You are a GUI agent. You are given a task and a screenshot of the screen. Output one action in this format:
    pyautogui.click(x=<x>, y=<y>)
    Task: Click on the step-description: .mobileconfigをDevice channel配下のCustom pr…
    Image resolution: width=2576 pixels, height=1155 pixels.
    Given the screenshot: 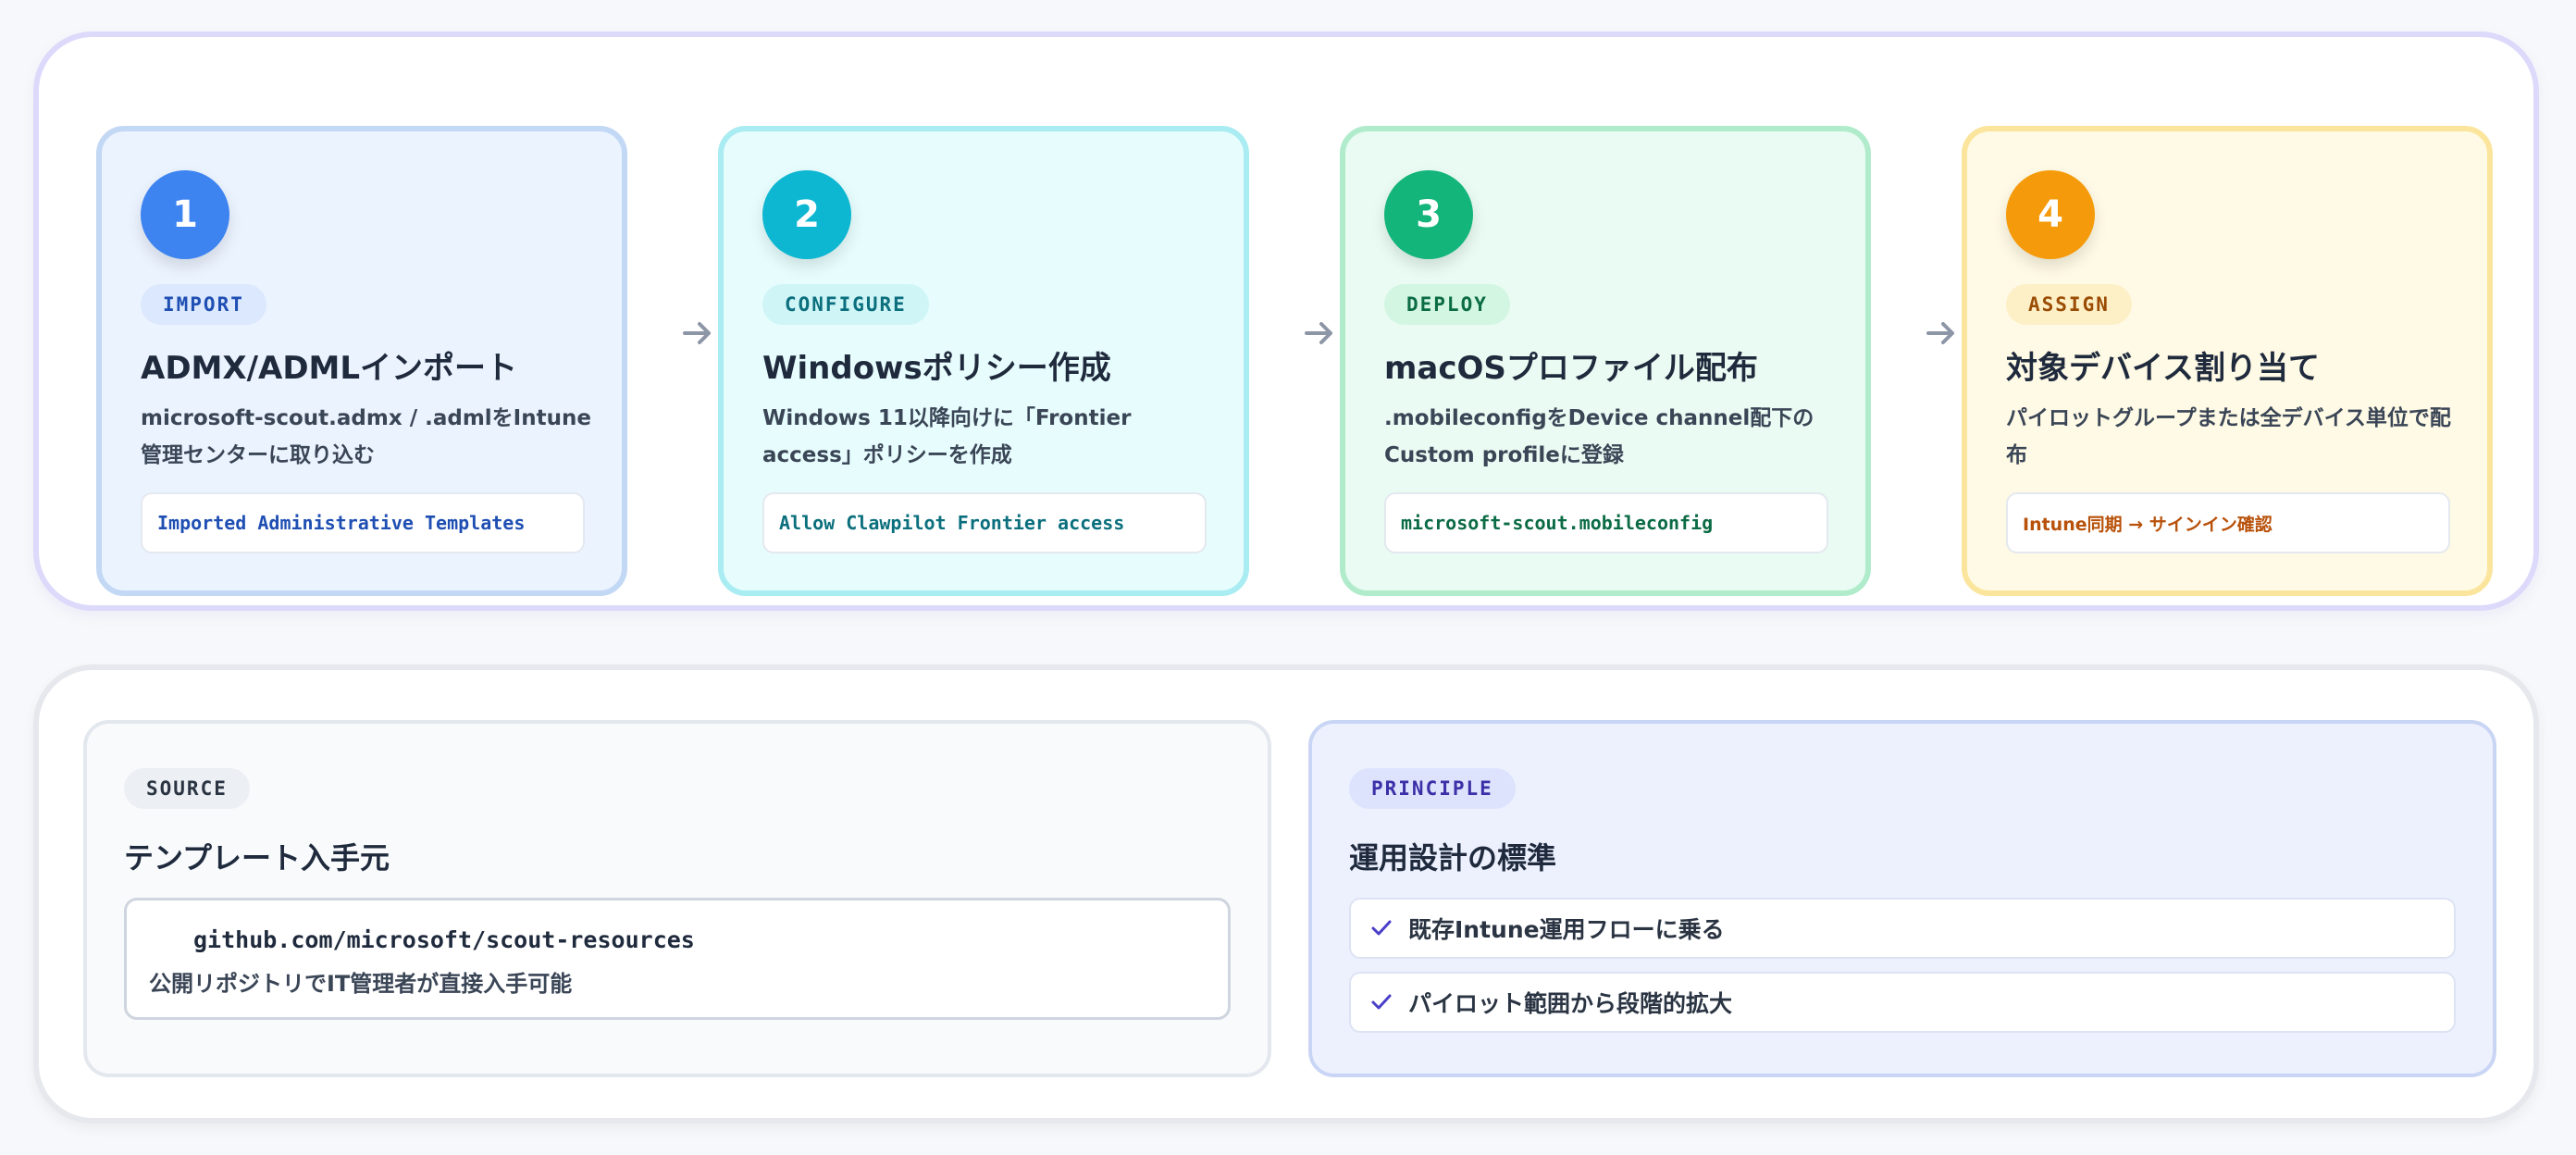 What is the action you would take?
    pyautogui.click(x=1599, y=436)
    